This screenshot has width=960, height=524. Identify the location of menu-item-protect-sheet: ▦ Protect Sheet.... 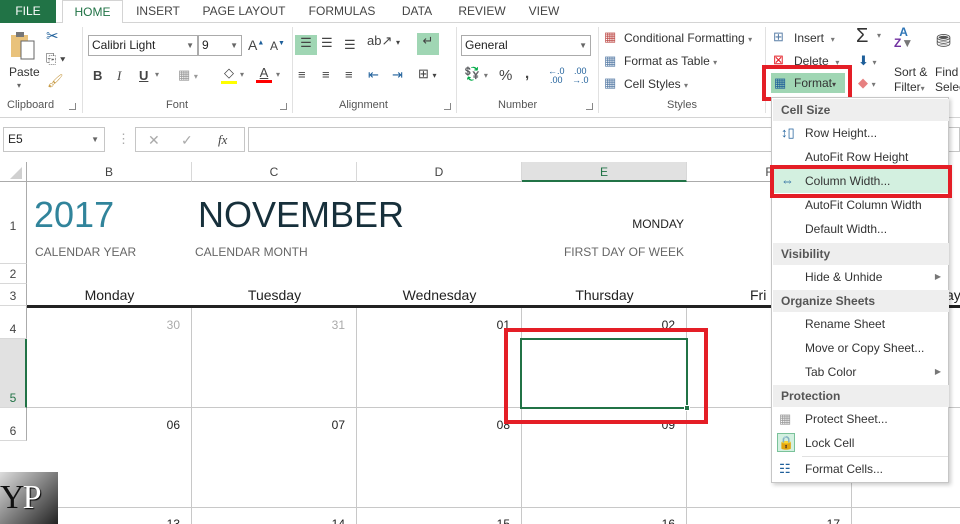
(861, 419).